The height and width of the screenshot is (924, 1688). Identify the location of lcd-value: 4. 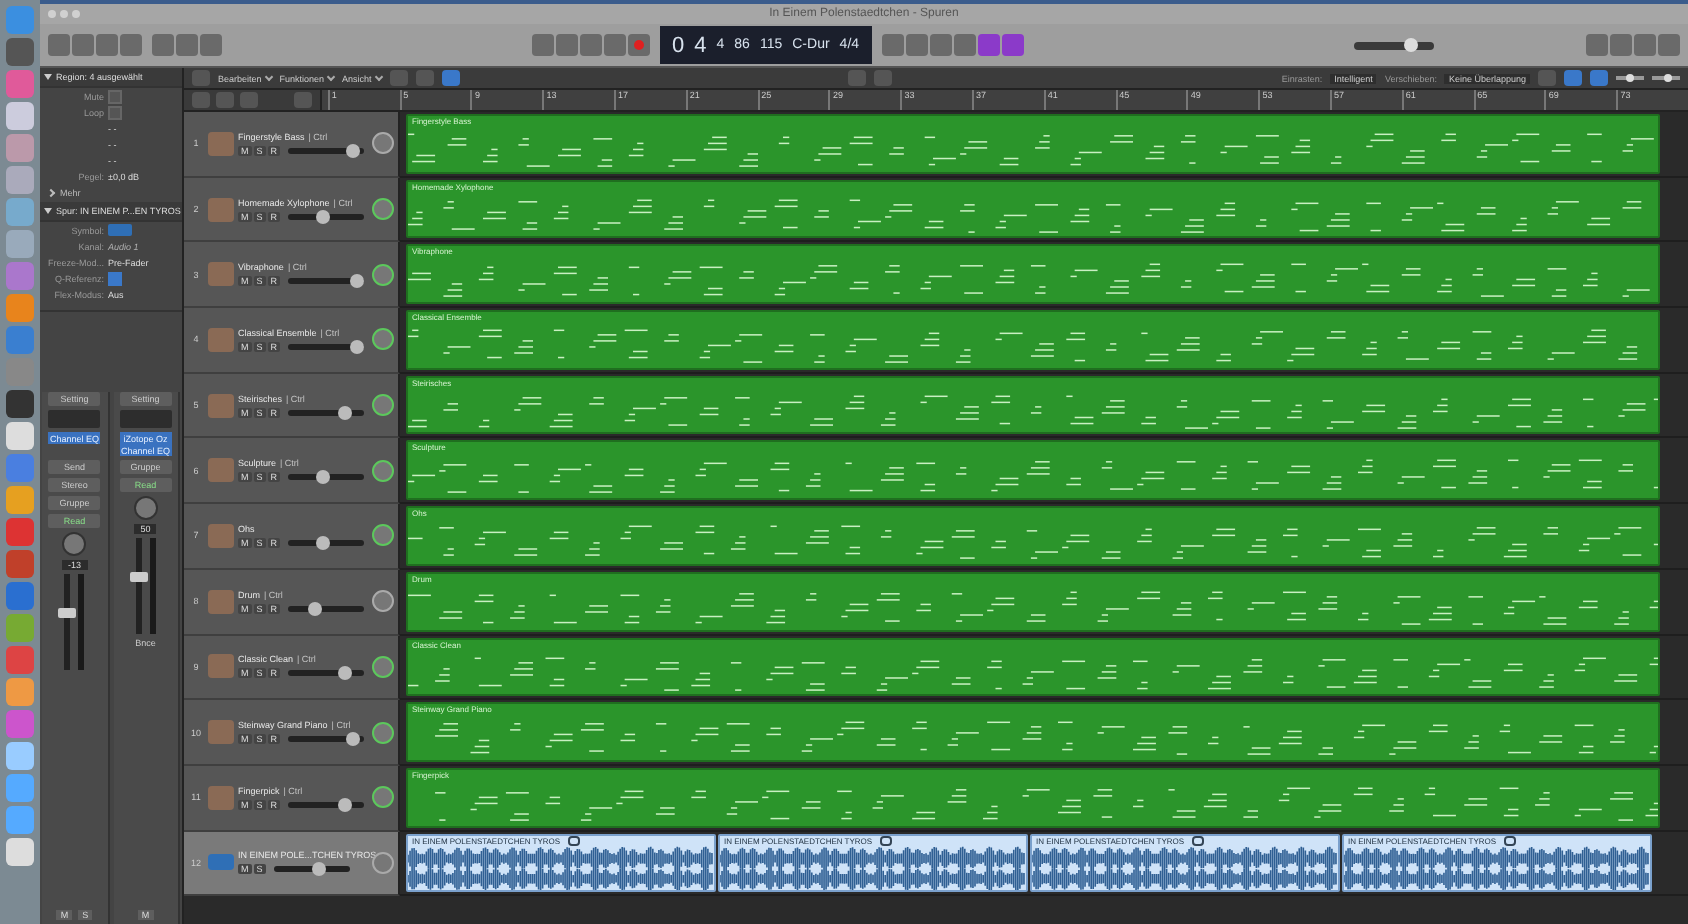
(700, 45).